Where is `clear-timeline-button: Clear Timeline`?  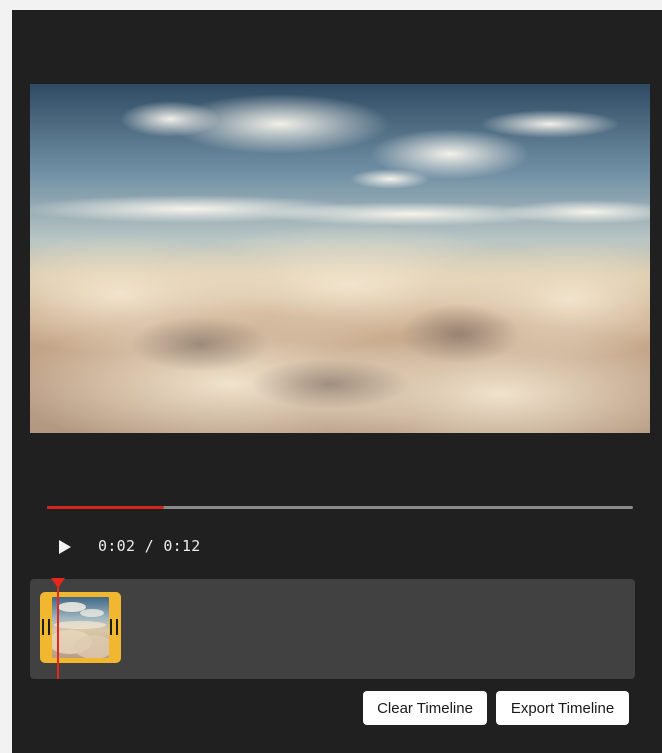 clear-timeline-button: Clear Timeline is located at coordinates (425, 708).